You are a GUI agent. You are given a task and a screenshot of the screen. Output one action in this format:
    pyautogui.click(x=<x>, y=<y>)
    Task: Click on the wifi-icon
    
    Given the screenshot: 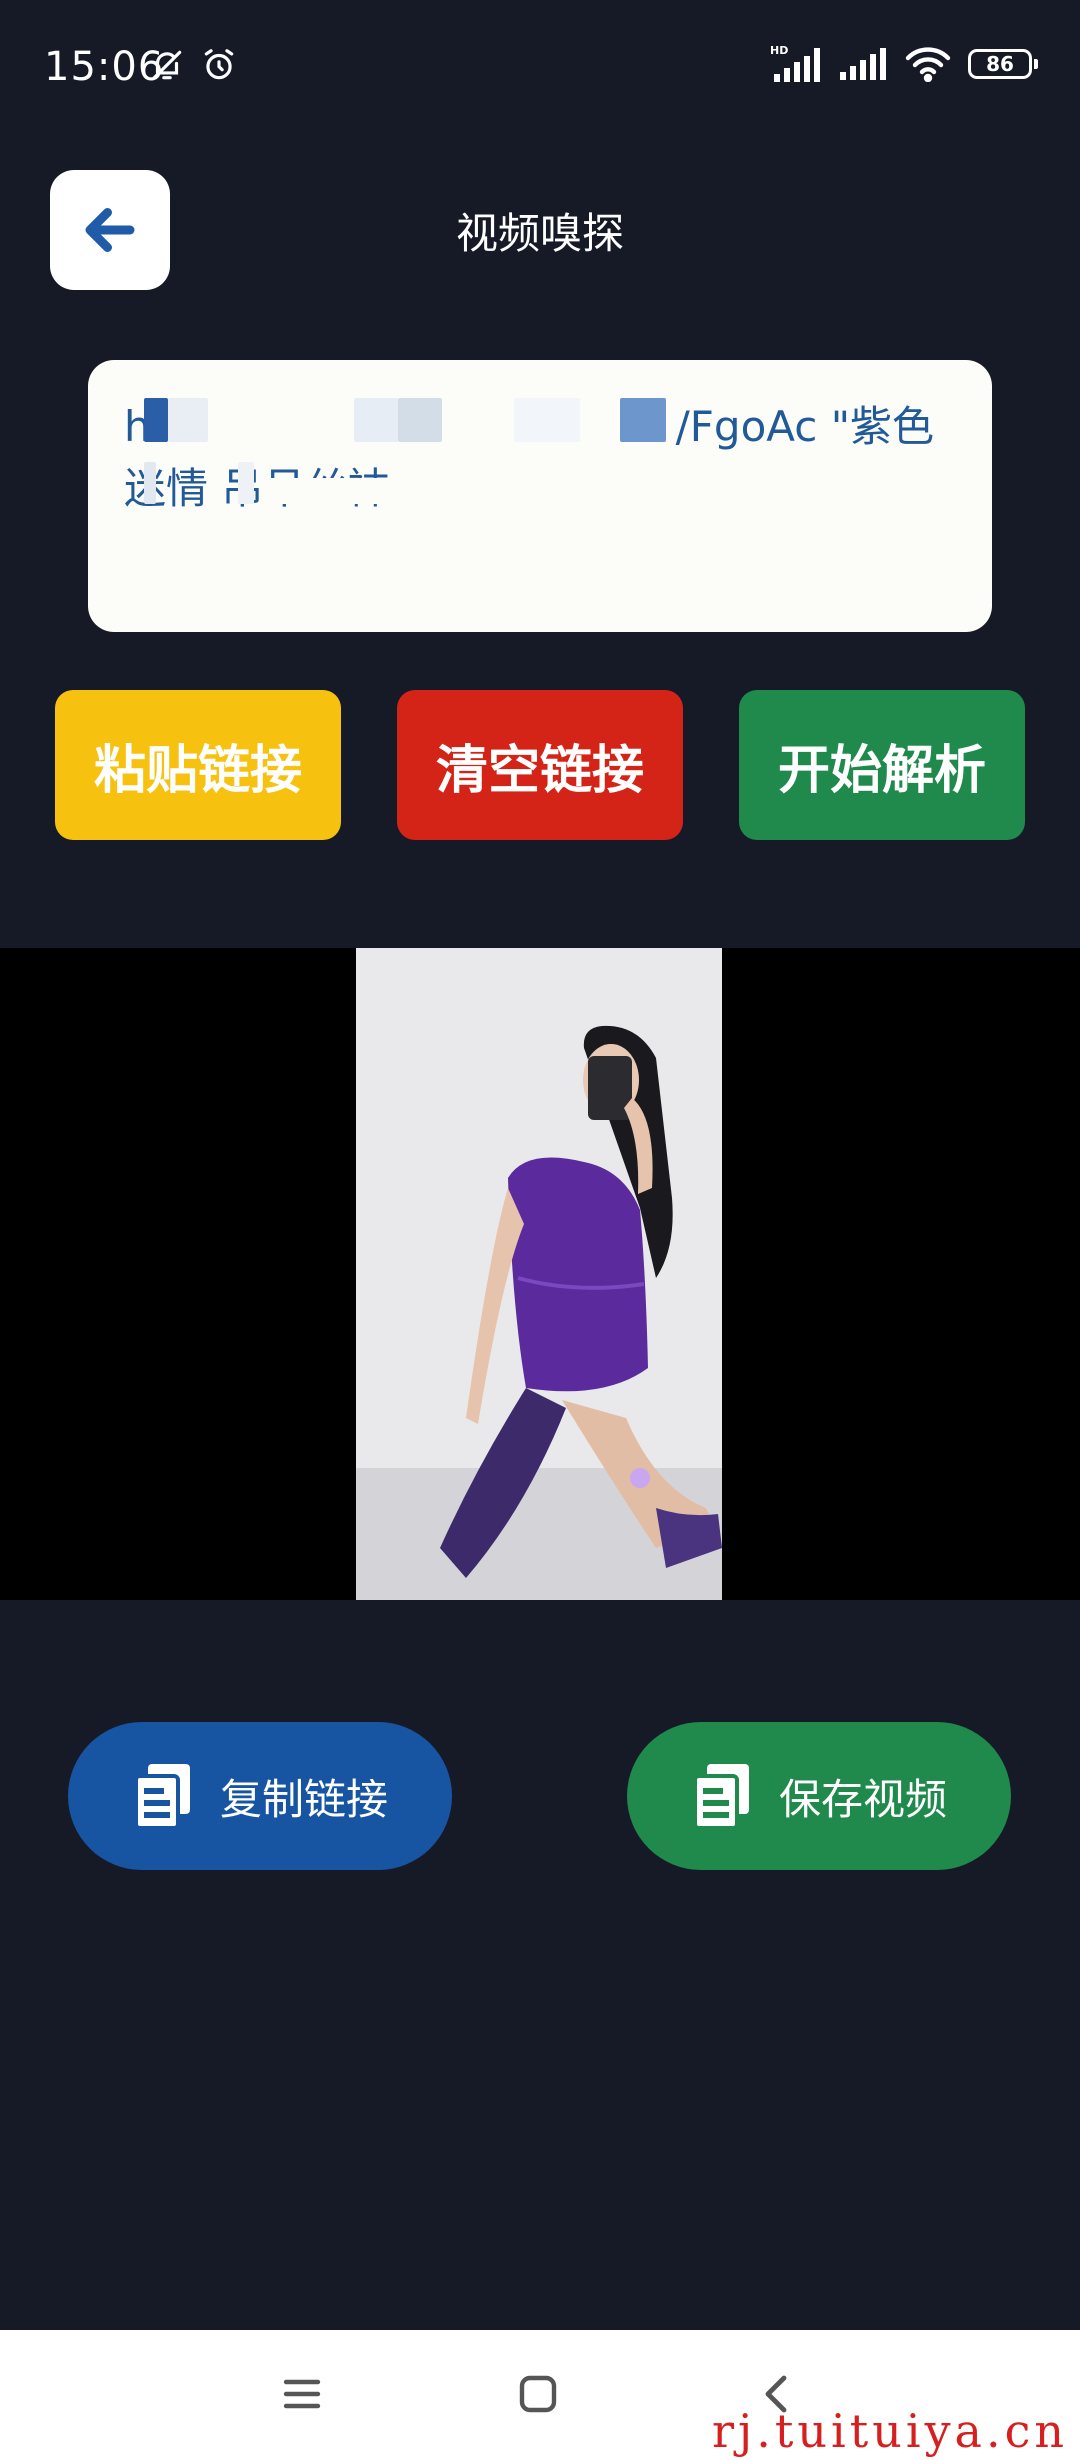 What is the action you would take?
    pyautogui.click(x=928, y=64)
    